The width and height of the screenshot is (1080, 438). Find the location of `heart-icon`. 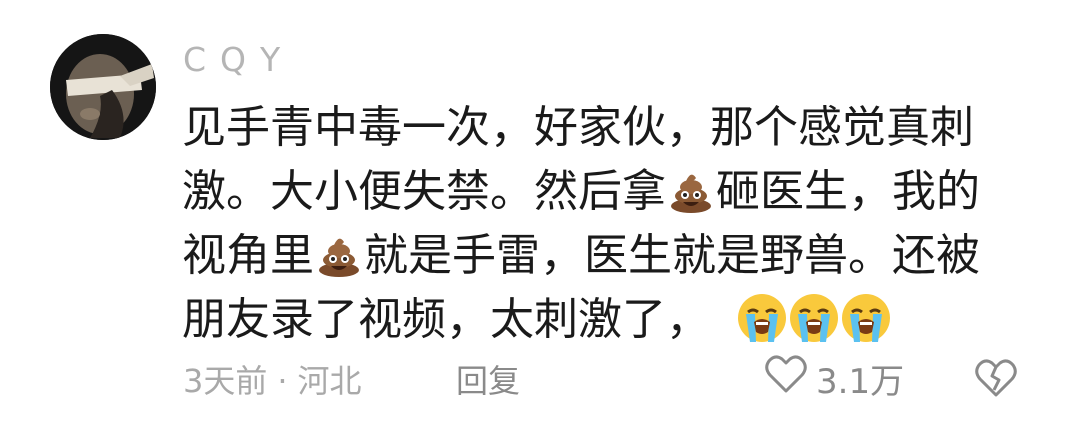

heart-icon is located at coordinates (786, 378).